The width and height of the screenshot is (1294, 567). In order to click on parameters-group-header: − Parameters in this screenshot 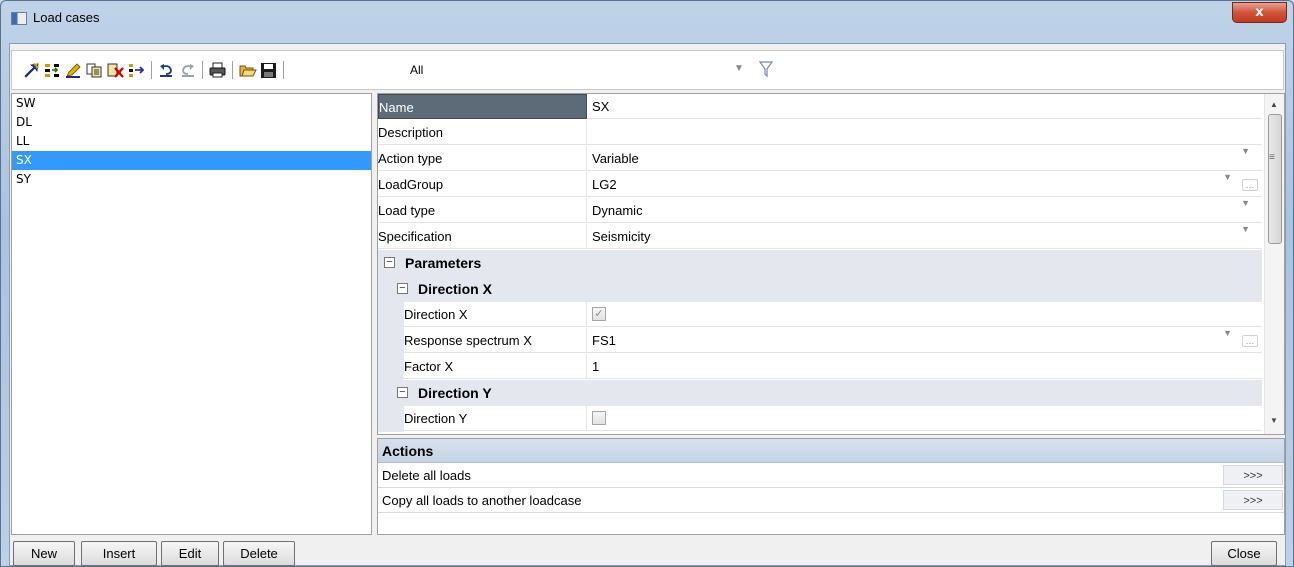, I will do `click(820, 263)`.